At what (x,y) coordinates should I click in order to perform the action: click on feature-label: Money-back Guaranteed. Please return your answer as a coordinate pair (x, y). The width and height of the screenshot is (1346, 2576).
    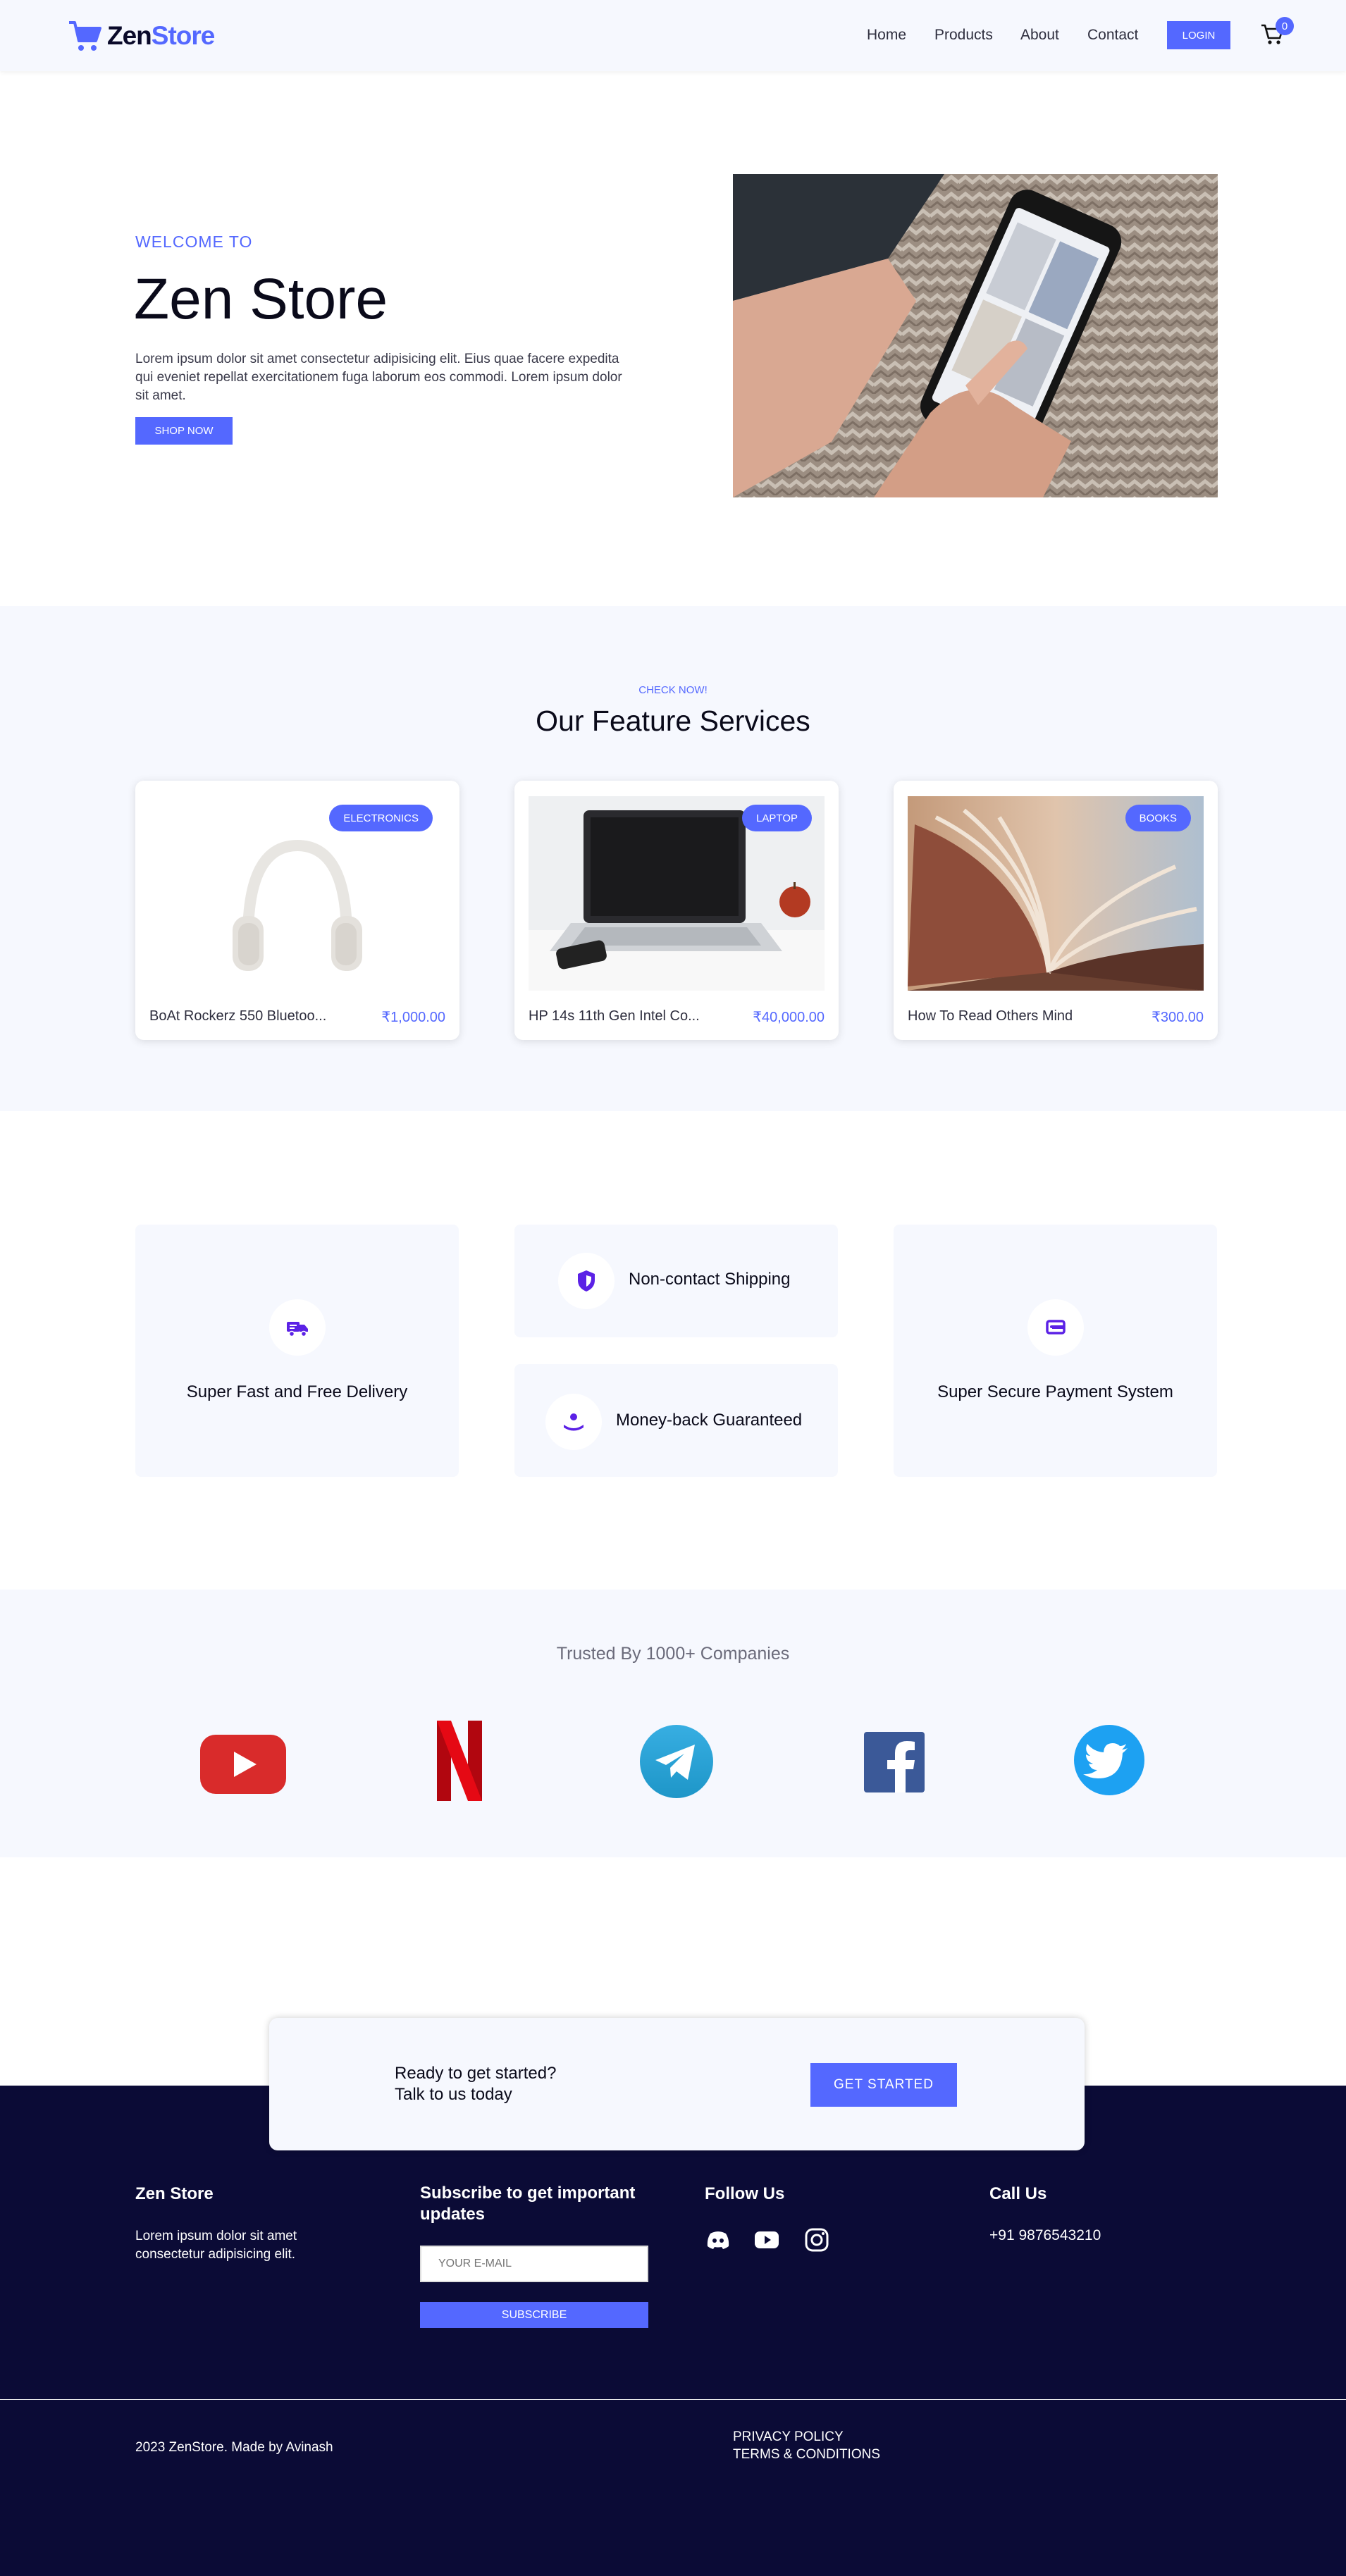
    Looking at the image, I should click on (709, 1420).